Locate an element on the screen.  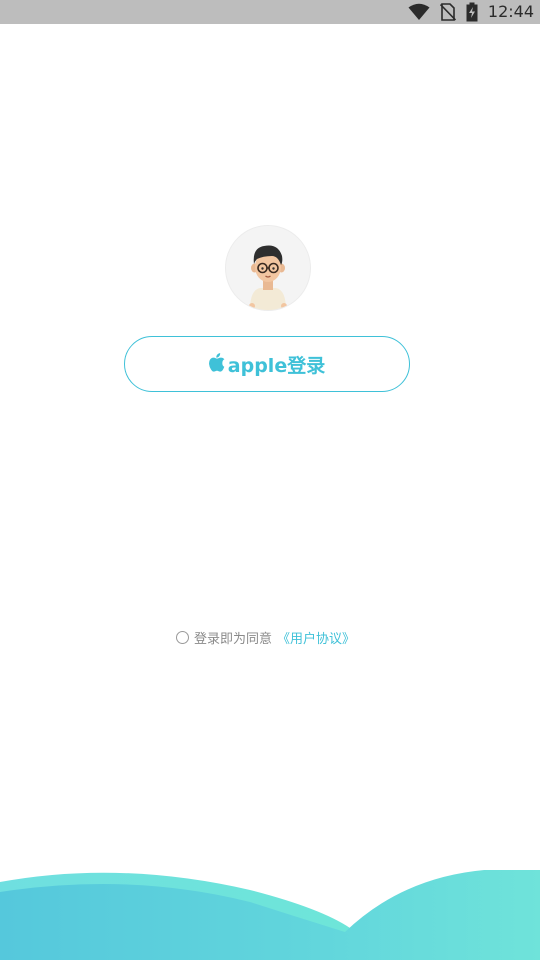
status-icons: 12:44 is located at coordinates (471, 12).